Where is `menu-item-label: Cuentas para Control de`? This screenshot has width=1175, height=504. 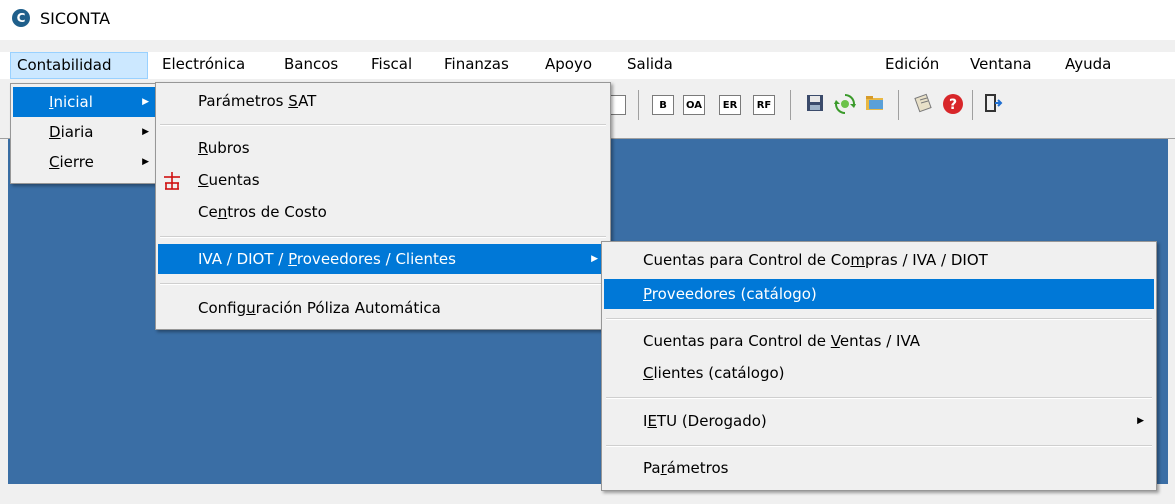
menu-item-label: Cuentas para Control de is located at coordinates (737, 341).